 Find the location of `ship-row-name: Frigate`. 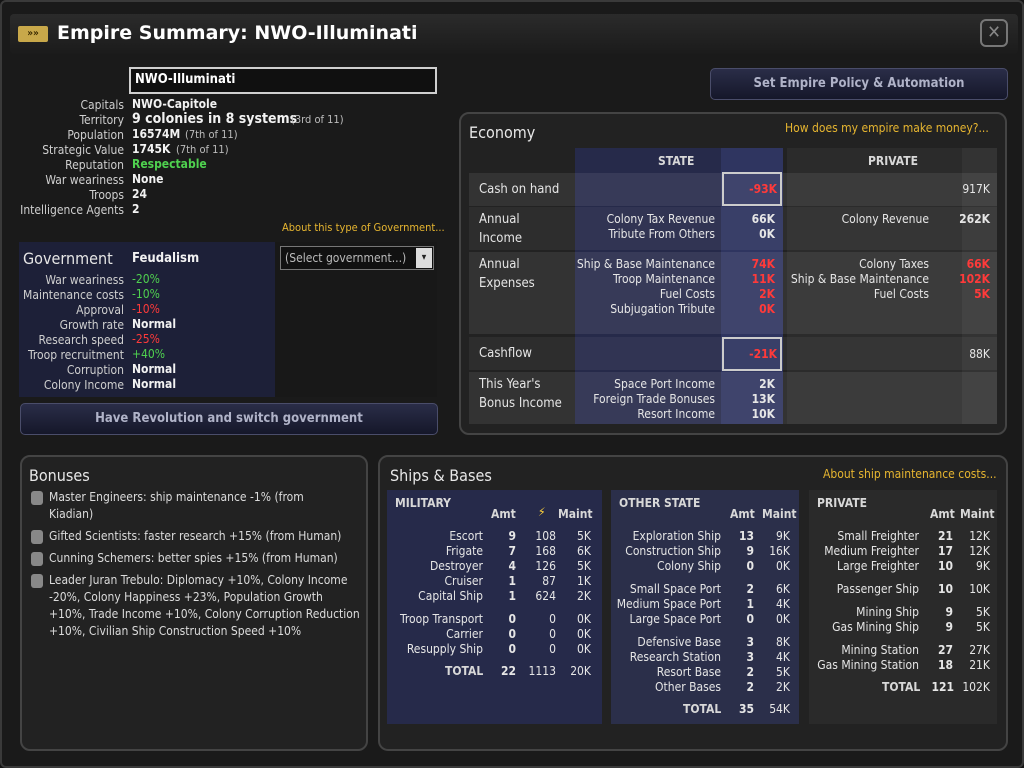

ship-row-name: Frigate is located at coordinates (464, 551).